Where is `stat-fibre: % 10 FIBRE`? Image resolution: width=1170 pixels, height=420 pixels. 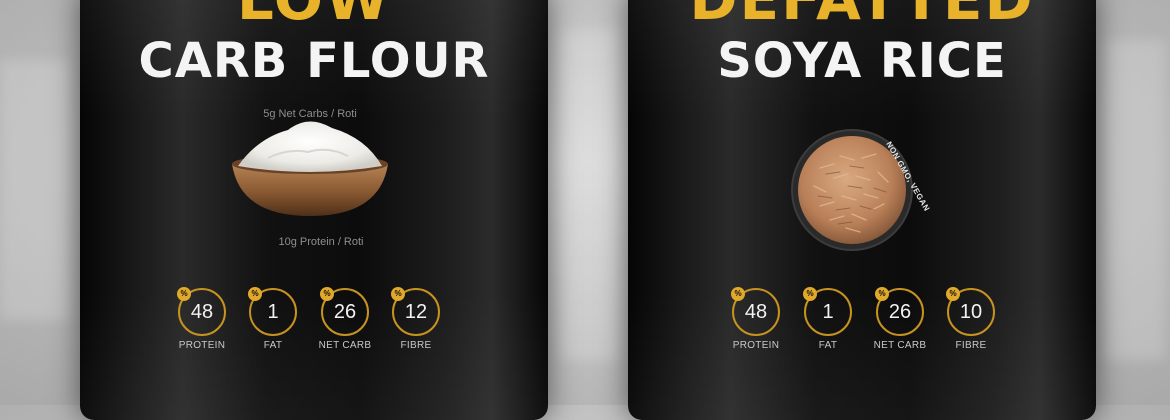
stat-fibre: % 10 FIBRE is located at coordinates (971, 319).